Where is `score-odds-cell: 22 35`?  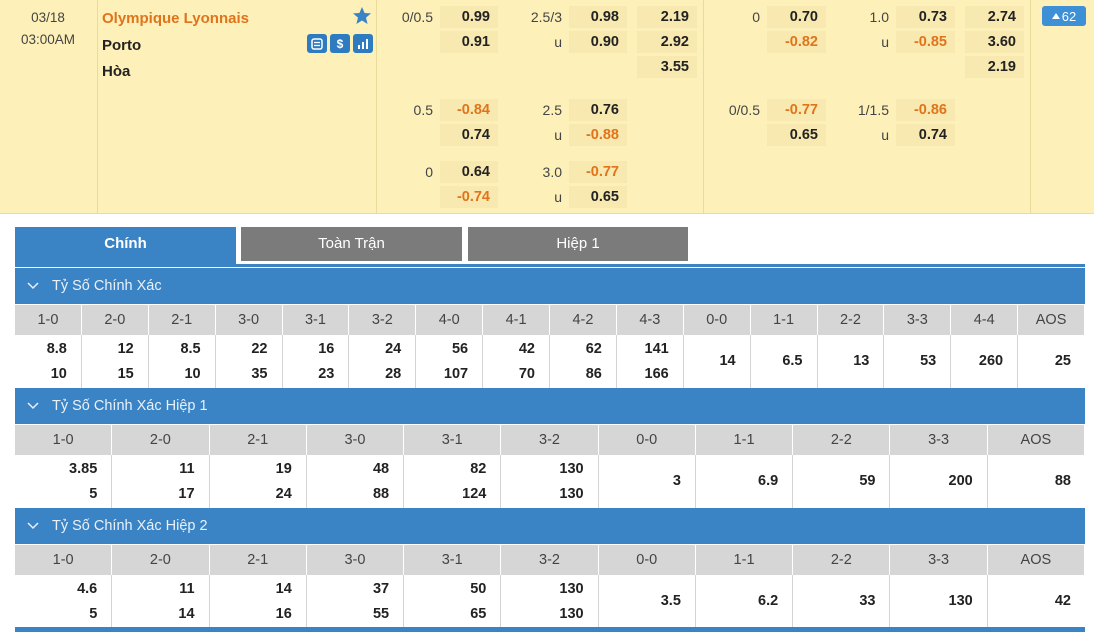 score-odds-cell: 22 35 is located at coordinates (249, 362).